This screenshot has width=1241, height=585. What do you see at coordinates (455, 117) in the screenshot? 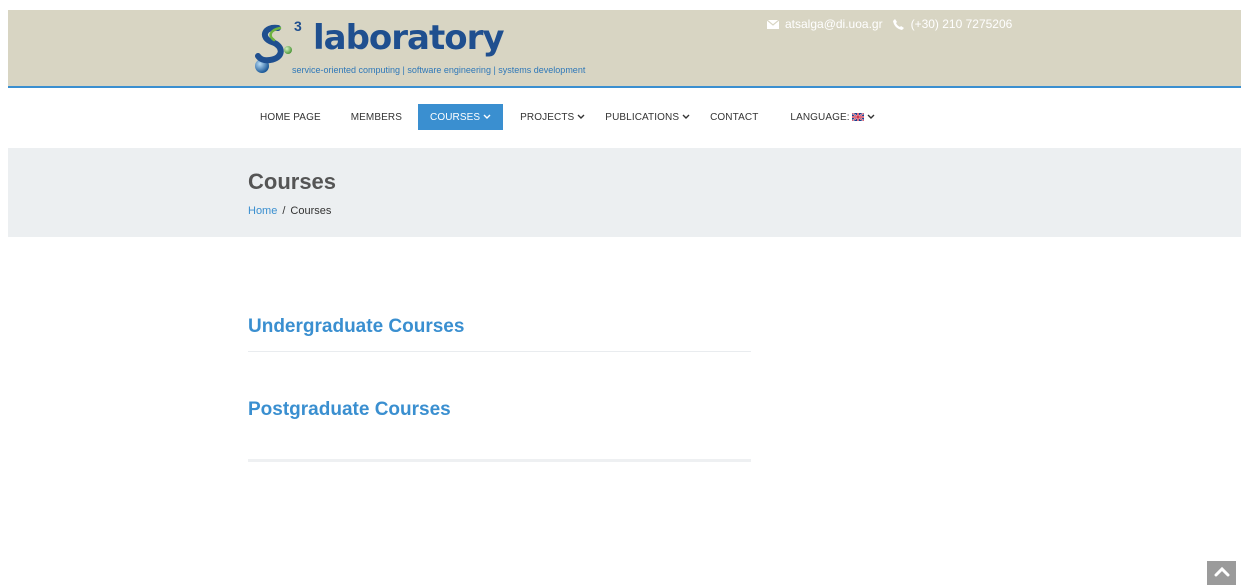
I see `nav-item-label: COURSES` at bounding box center [455, 117].